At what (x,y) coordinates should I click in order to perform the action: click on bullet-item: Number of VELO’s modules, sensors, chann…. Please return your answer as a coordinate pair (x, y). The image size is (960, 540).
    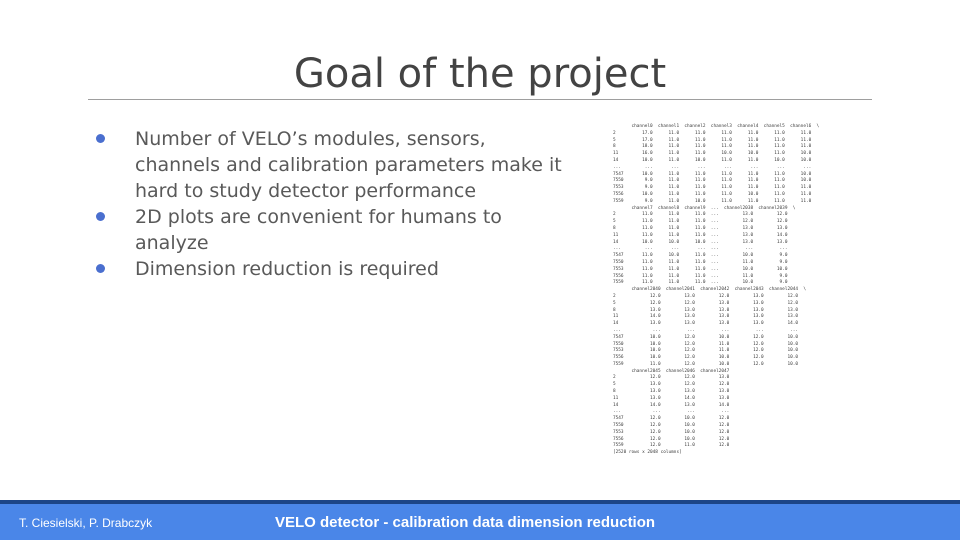
    Looking at the image, I should click on (331, 165).